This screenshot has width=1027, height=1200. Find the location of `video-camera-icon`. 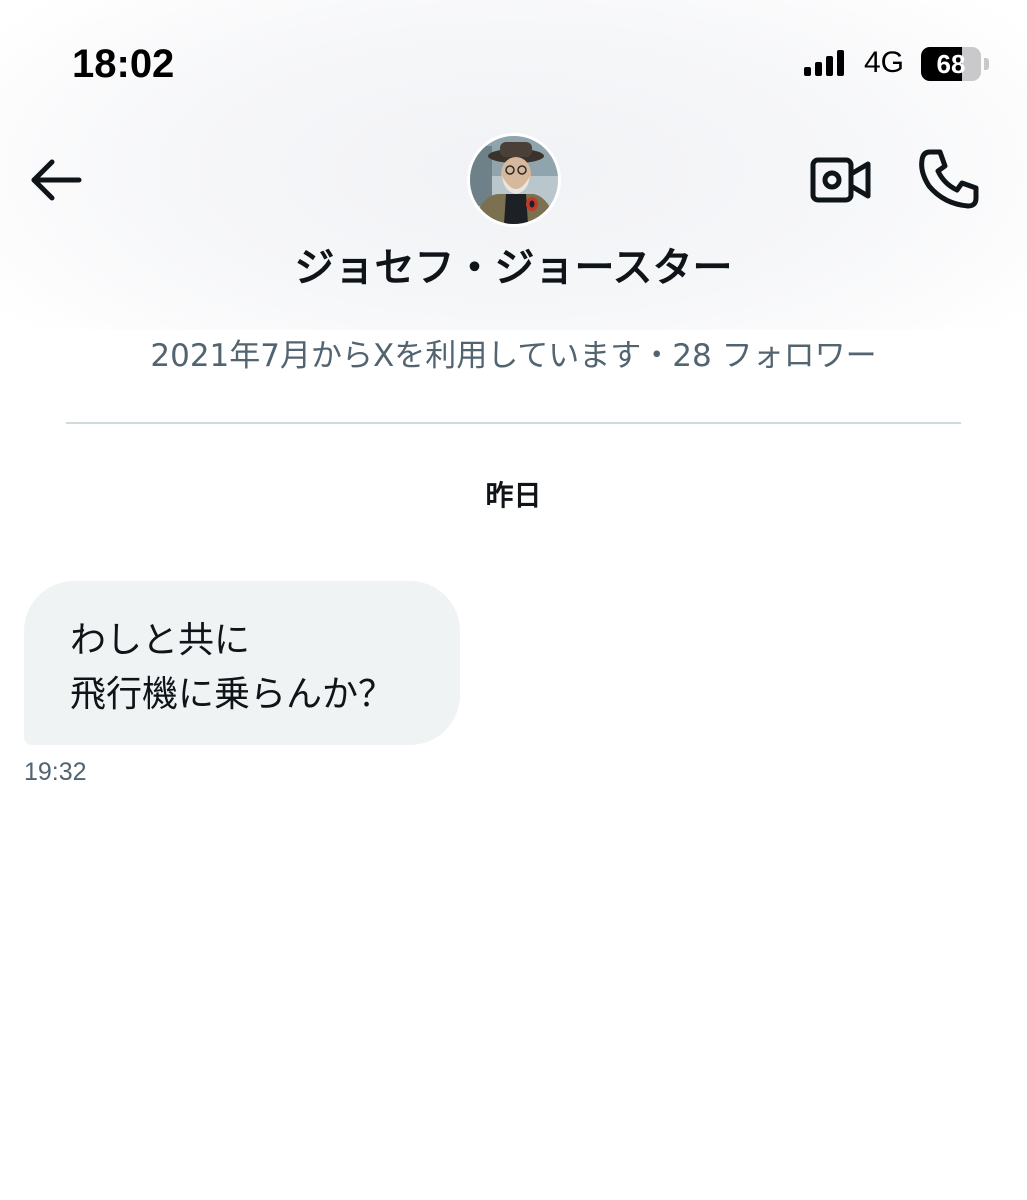

video-camera-icon is located at coordinates (840, 180).